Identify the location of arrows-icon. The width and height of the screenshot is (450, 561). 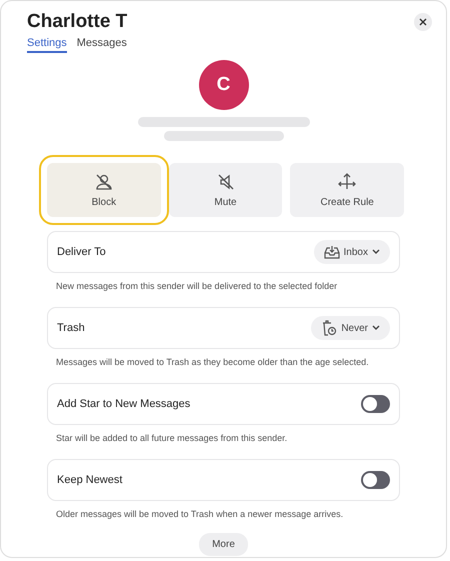
(347, 181).